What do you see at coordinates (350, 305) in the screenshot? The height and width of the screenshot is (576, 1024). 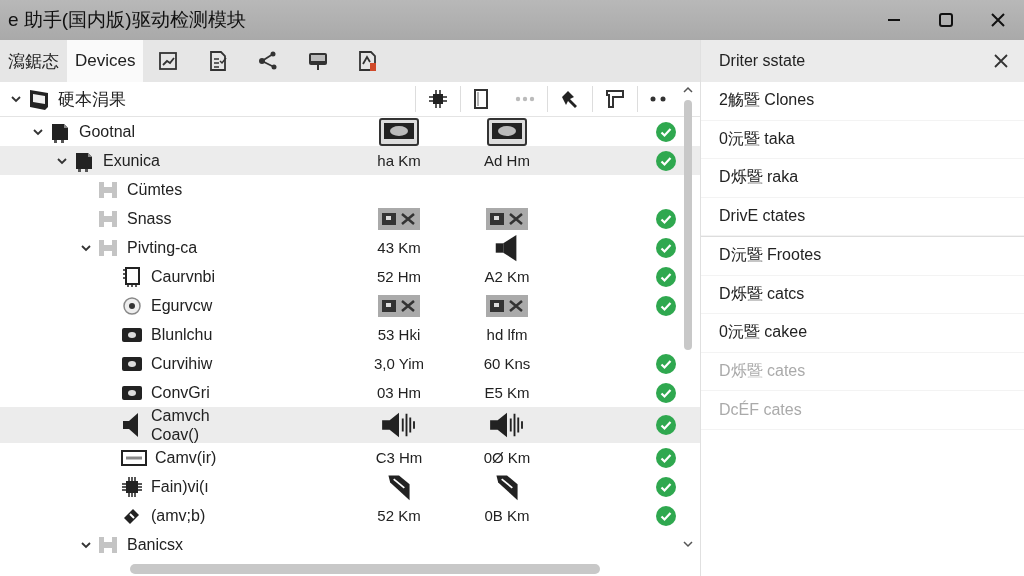 I see `tree-row: Egurvcw` at bounding box center [350, 305].